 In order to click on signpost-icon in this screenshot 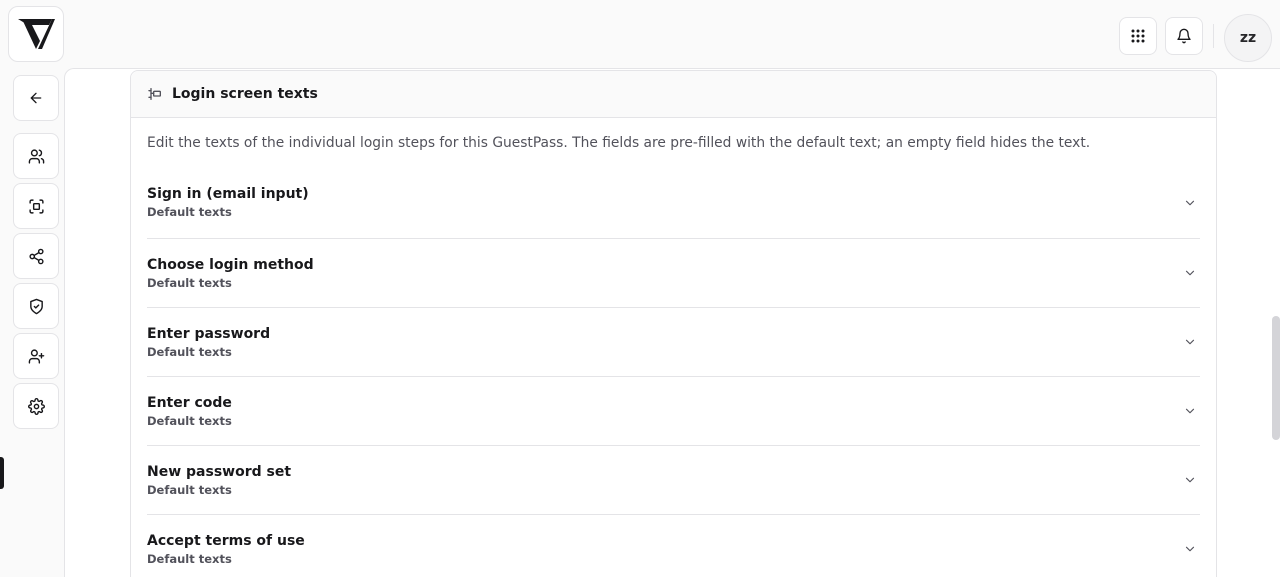, I will do `click(154, 94)`.